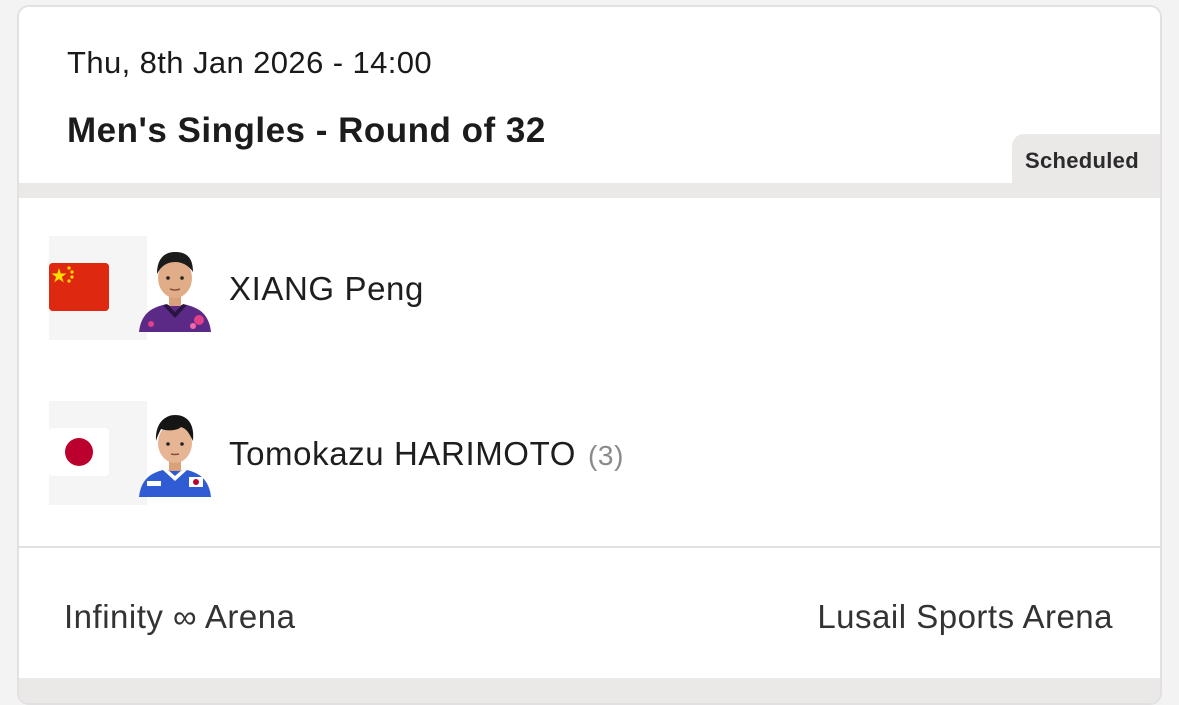 Image resolution: width=1179 pixels, height=705 pixels. Describe the element at coordinates (402, 453) in the screenshot. I see `player-name-text: Tomokazu HARIMOTO` at that location.